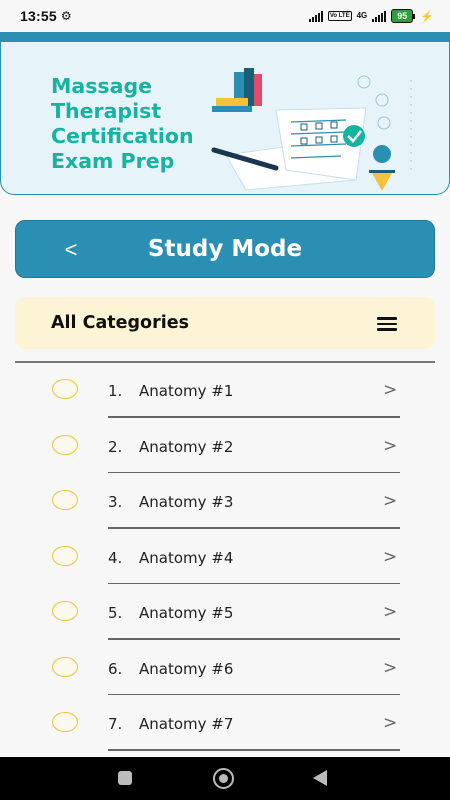 This screenshot has width=450, height=800. I want to click on triangle-back-icon, so click(320, 778).